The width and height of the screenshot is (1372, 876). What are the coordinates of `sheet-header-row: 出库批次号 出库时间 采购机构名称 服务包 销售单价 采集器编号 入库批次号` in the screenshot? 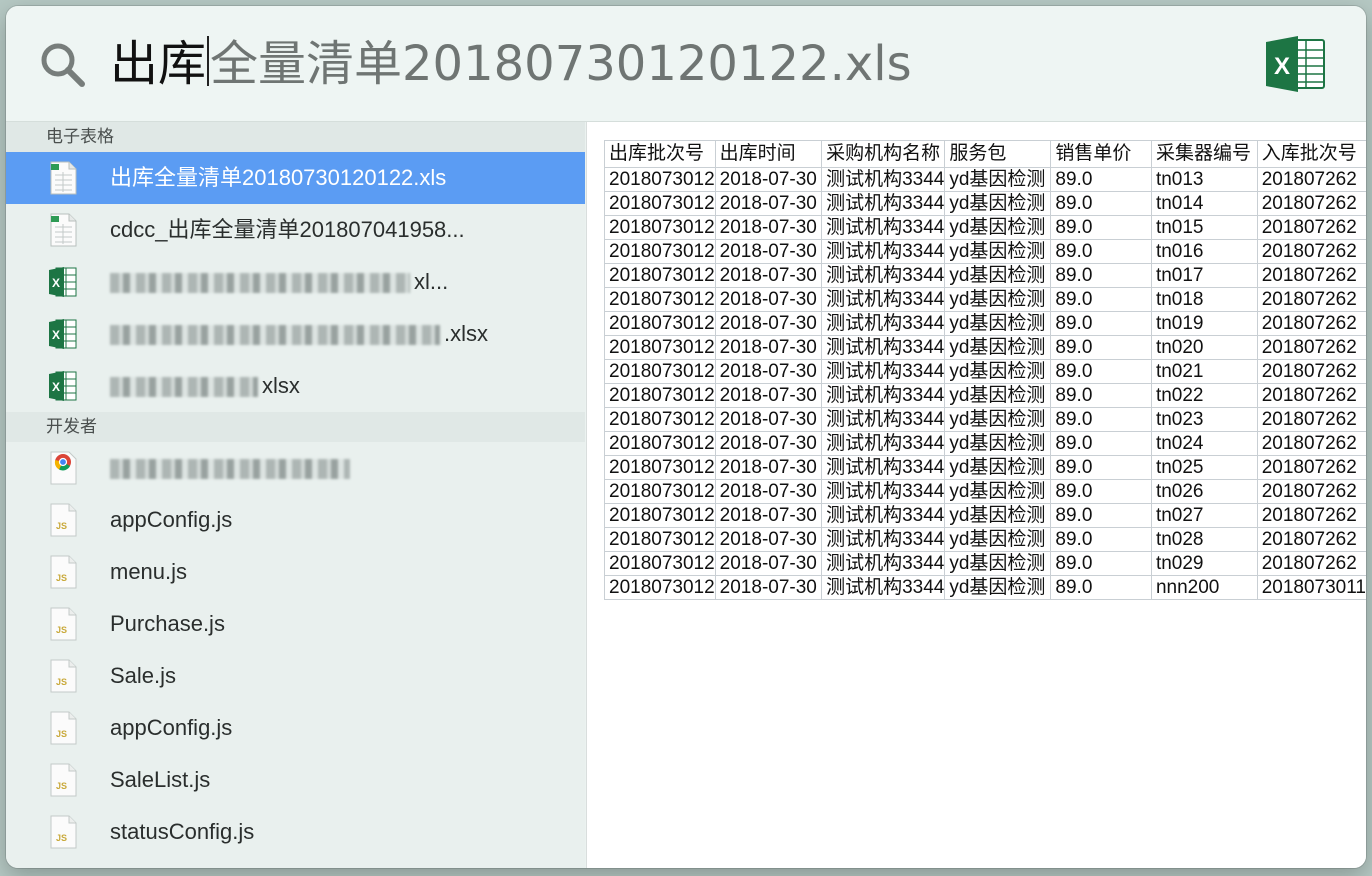 It's located at (985, 154).